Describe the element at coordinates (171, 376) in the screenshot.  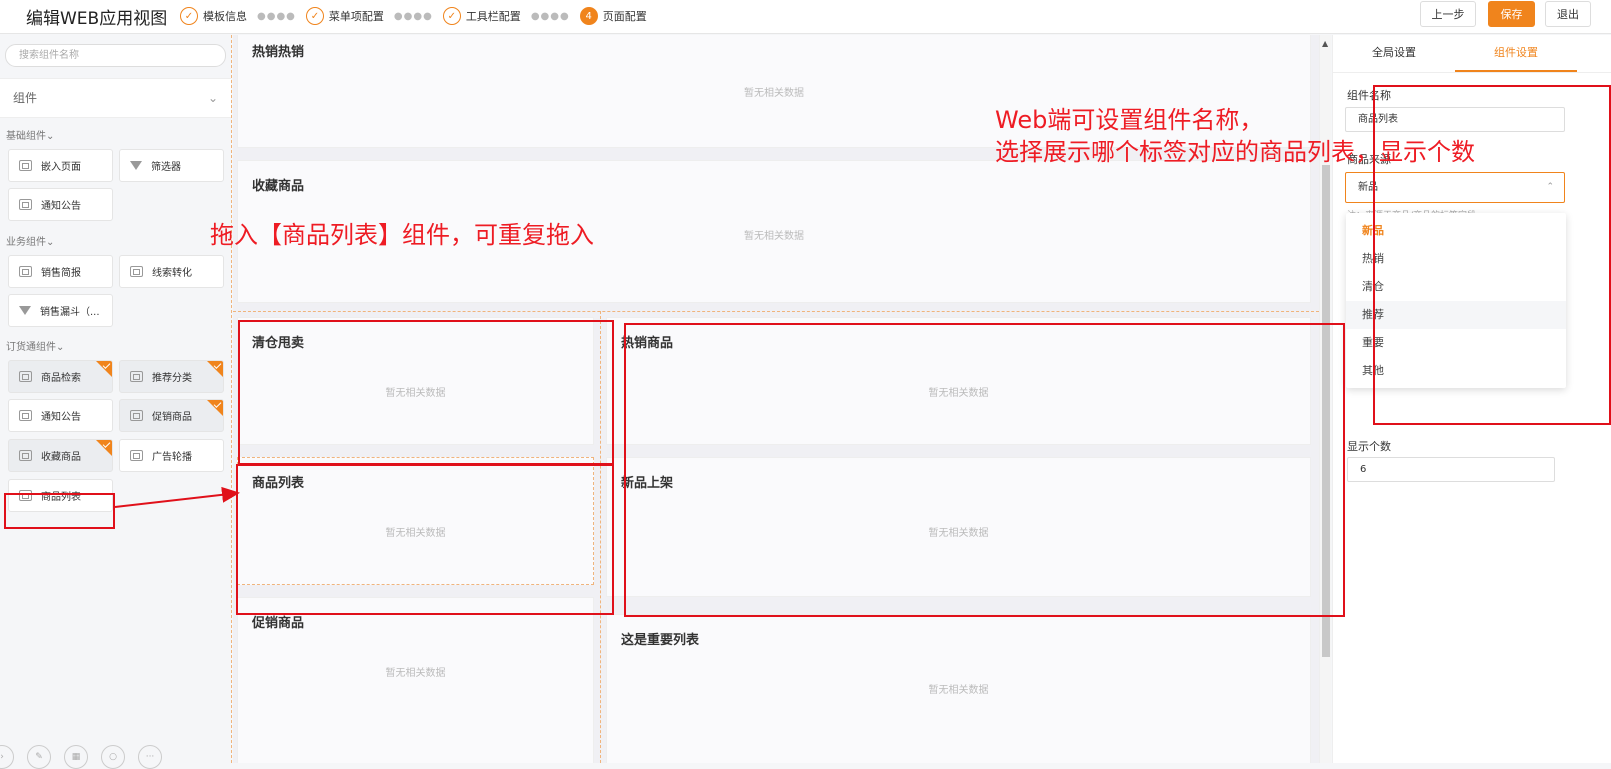
I see `comp-recommend-category: 推荐分类` at that location.